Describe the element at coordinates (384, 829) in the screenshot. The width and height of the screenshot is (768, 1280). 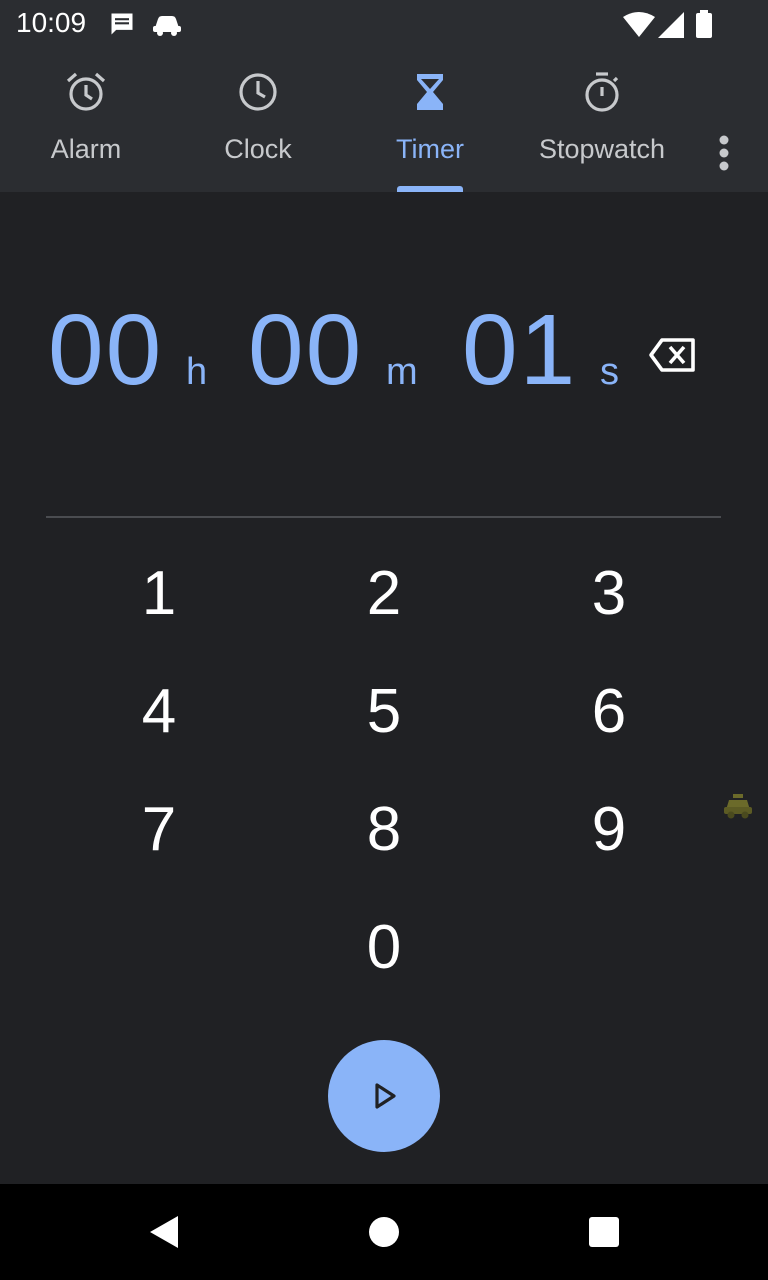
I see `key-8: 8` at that location.